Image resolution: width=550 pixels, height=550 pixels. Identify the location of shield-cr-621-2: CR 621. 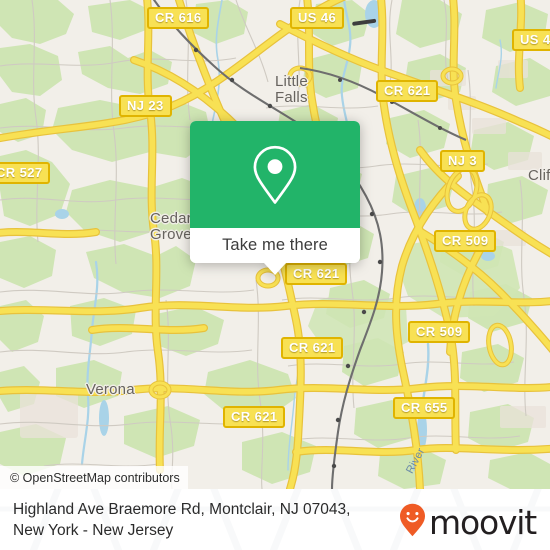
(316, 274).